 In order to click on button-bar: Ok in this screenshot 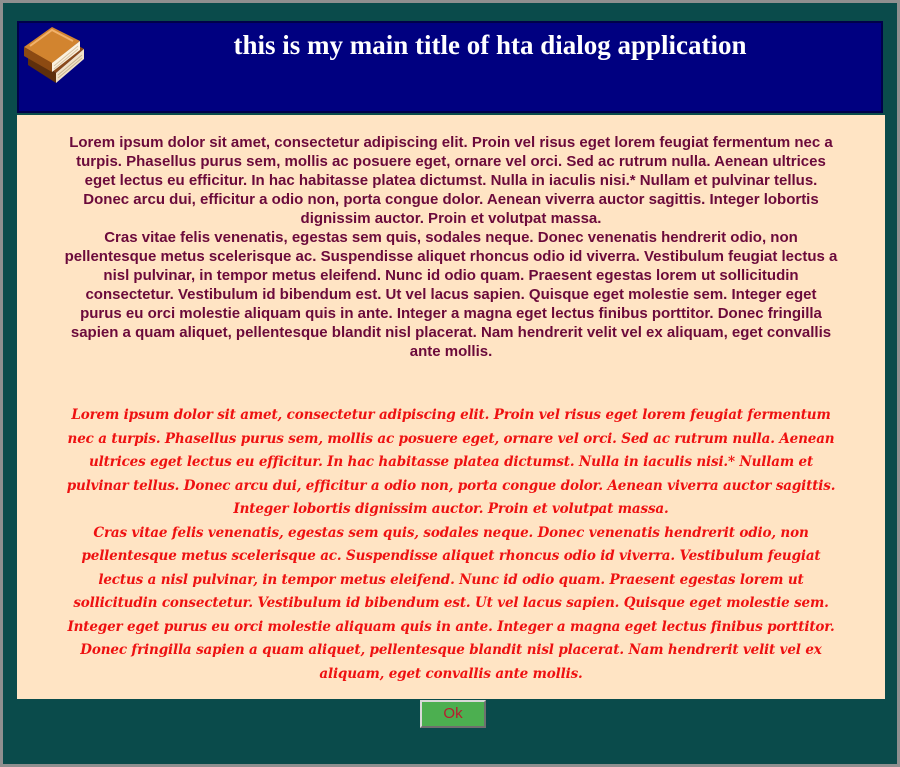, I will do `click(451, 731)`.